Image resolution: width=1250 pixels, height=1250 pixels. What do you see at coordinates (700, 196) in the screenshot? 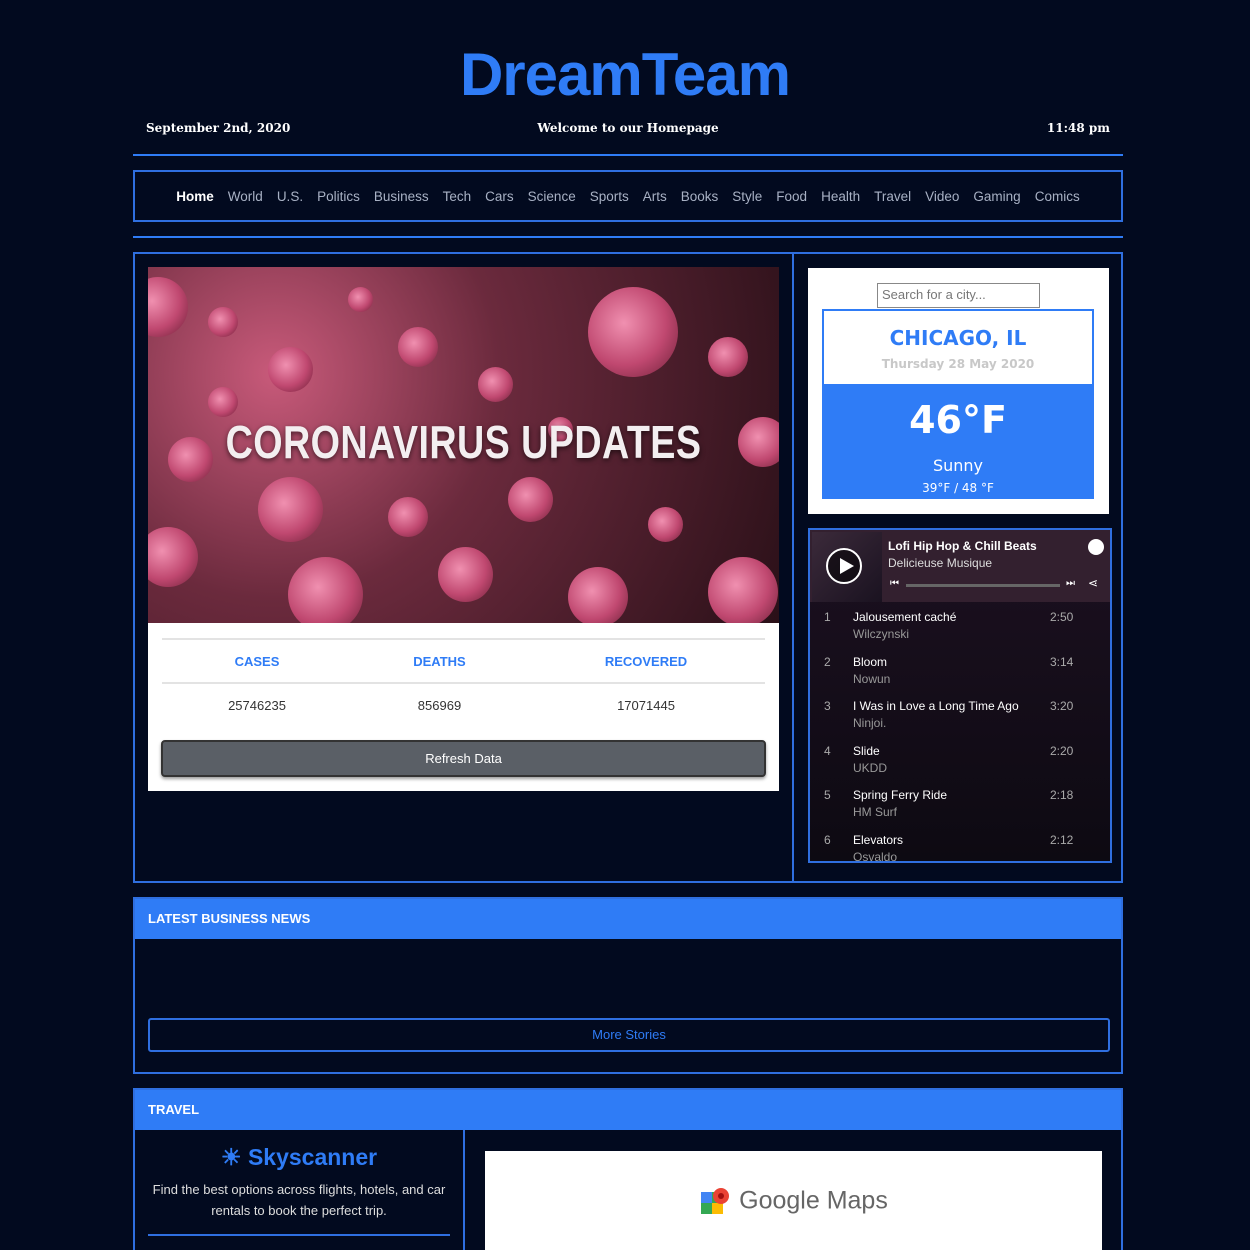
I see `nav-books: Books` at bounding box center [700, 196].